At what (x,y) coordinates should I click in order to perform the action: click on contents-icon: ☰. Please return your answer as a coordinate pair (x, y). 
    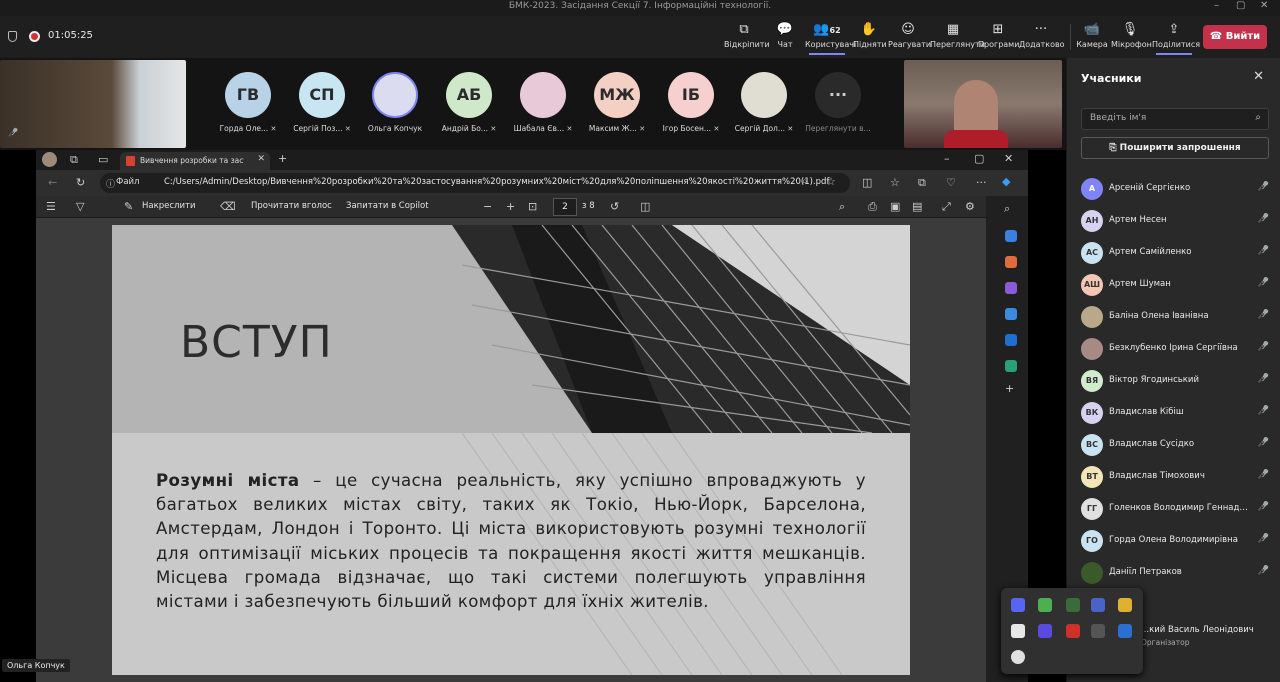
    Looking at the image, I should click on (51, 206).